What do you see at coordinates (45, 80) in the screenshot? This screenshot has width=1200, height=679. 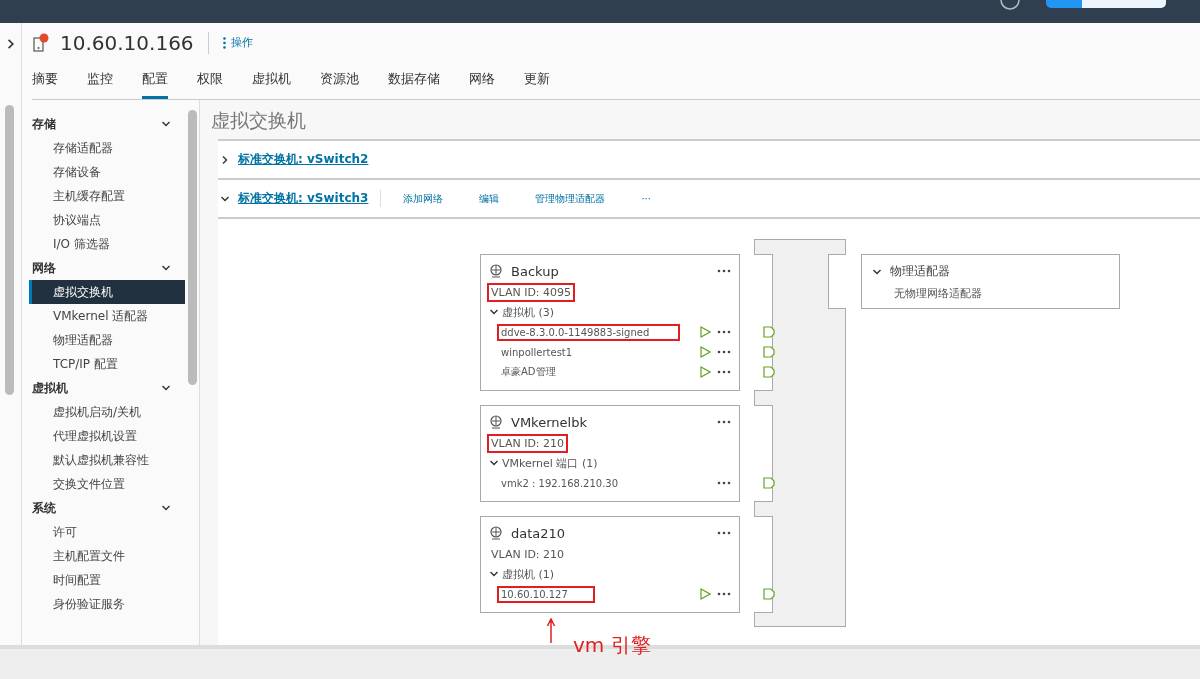 I see `tab: 摘要` at bounding box center [45, 80].